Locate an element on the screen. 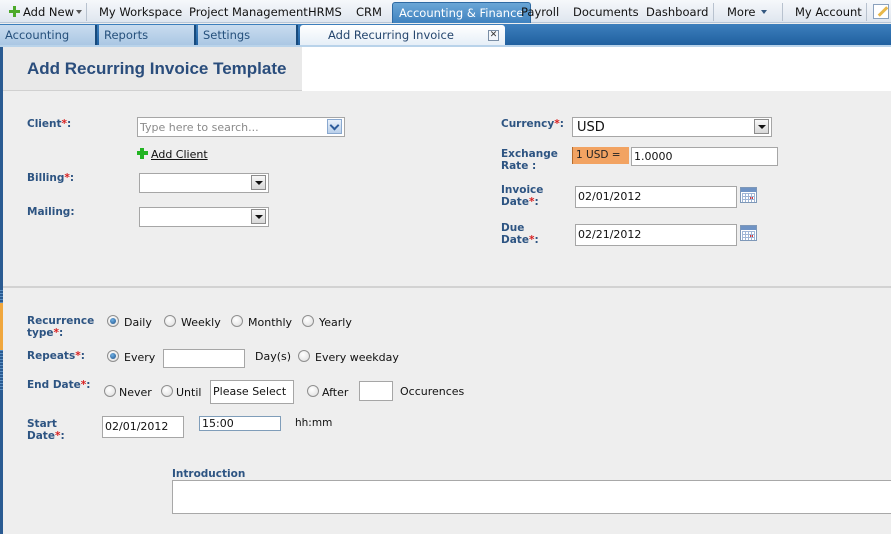  section-divider is located at coordinates (447, 287).